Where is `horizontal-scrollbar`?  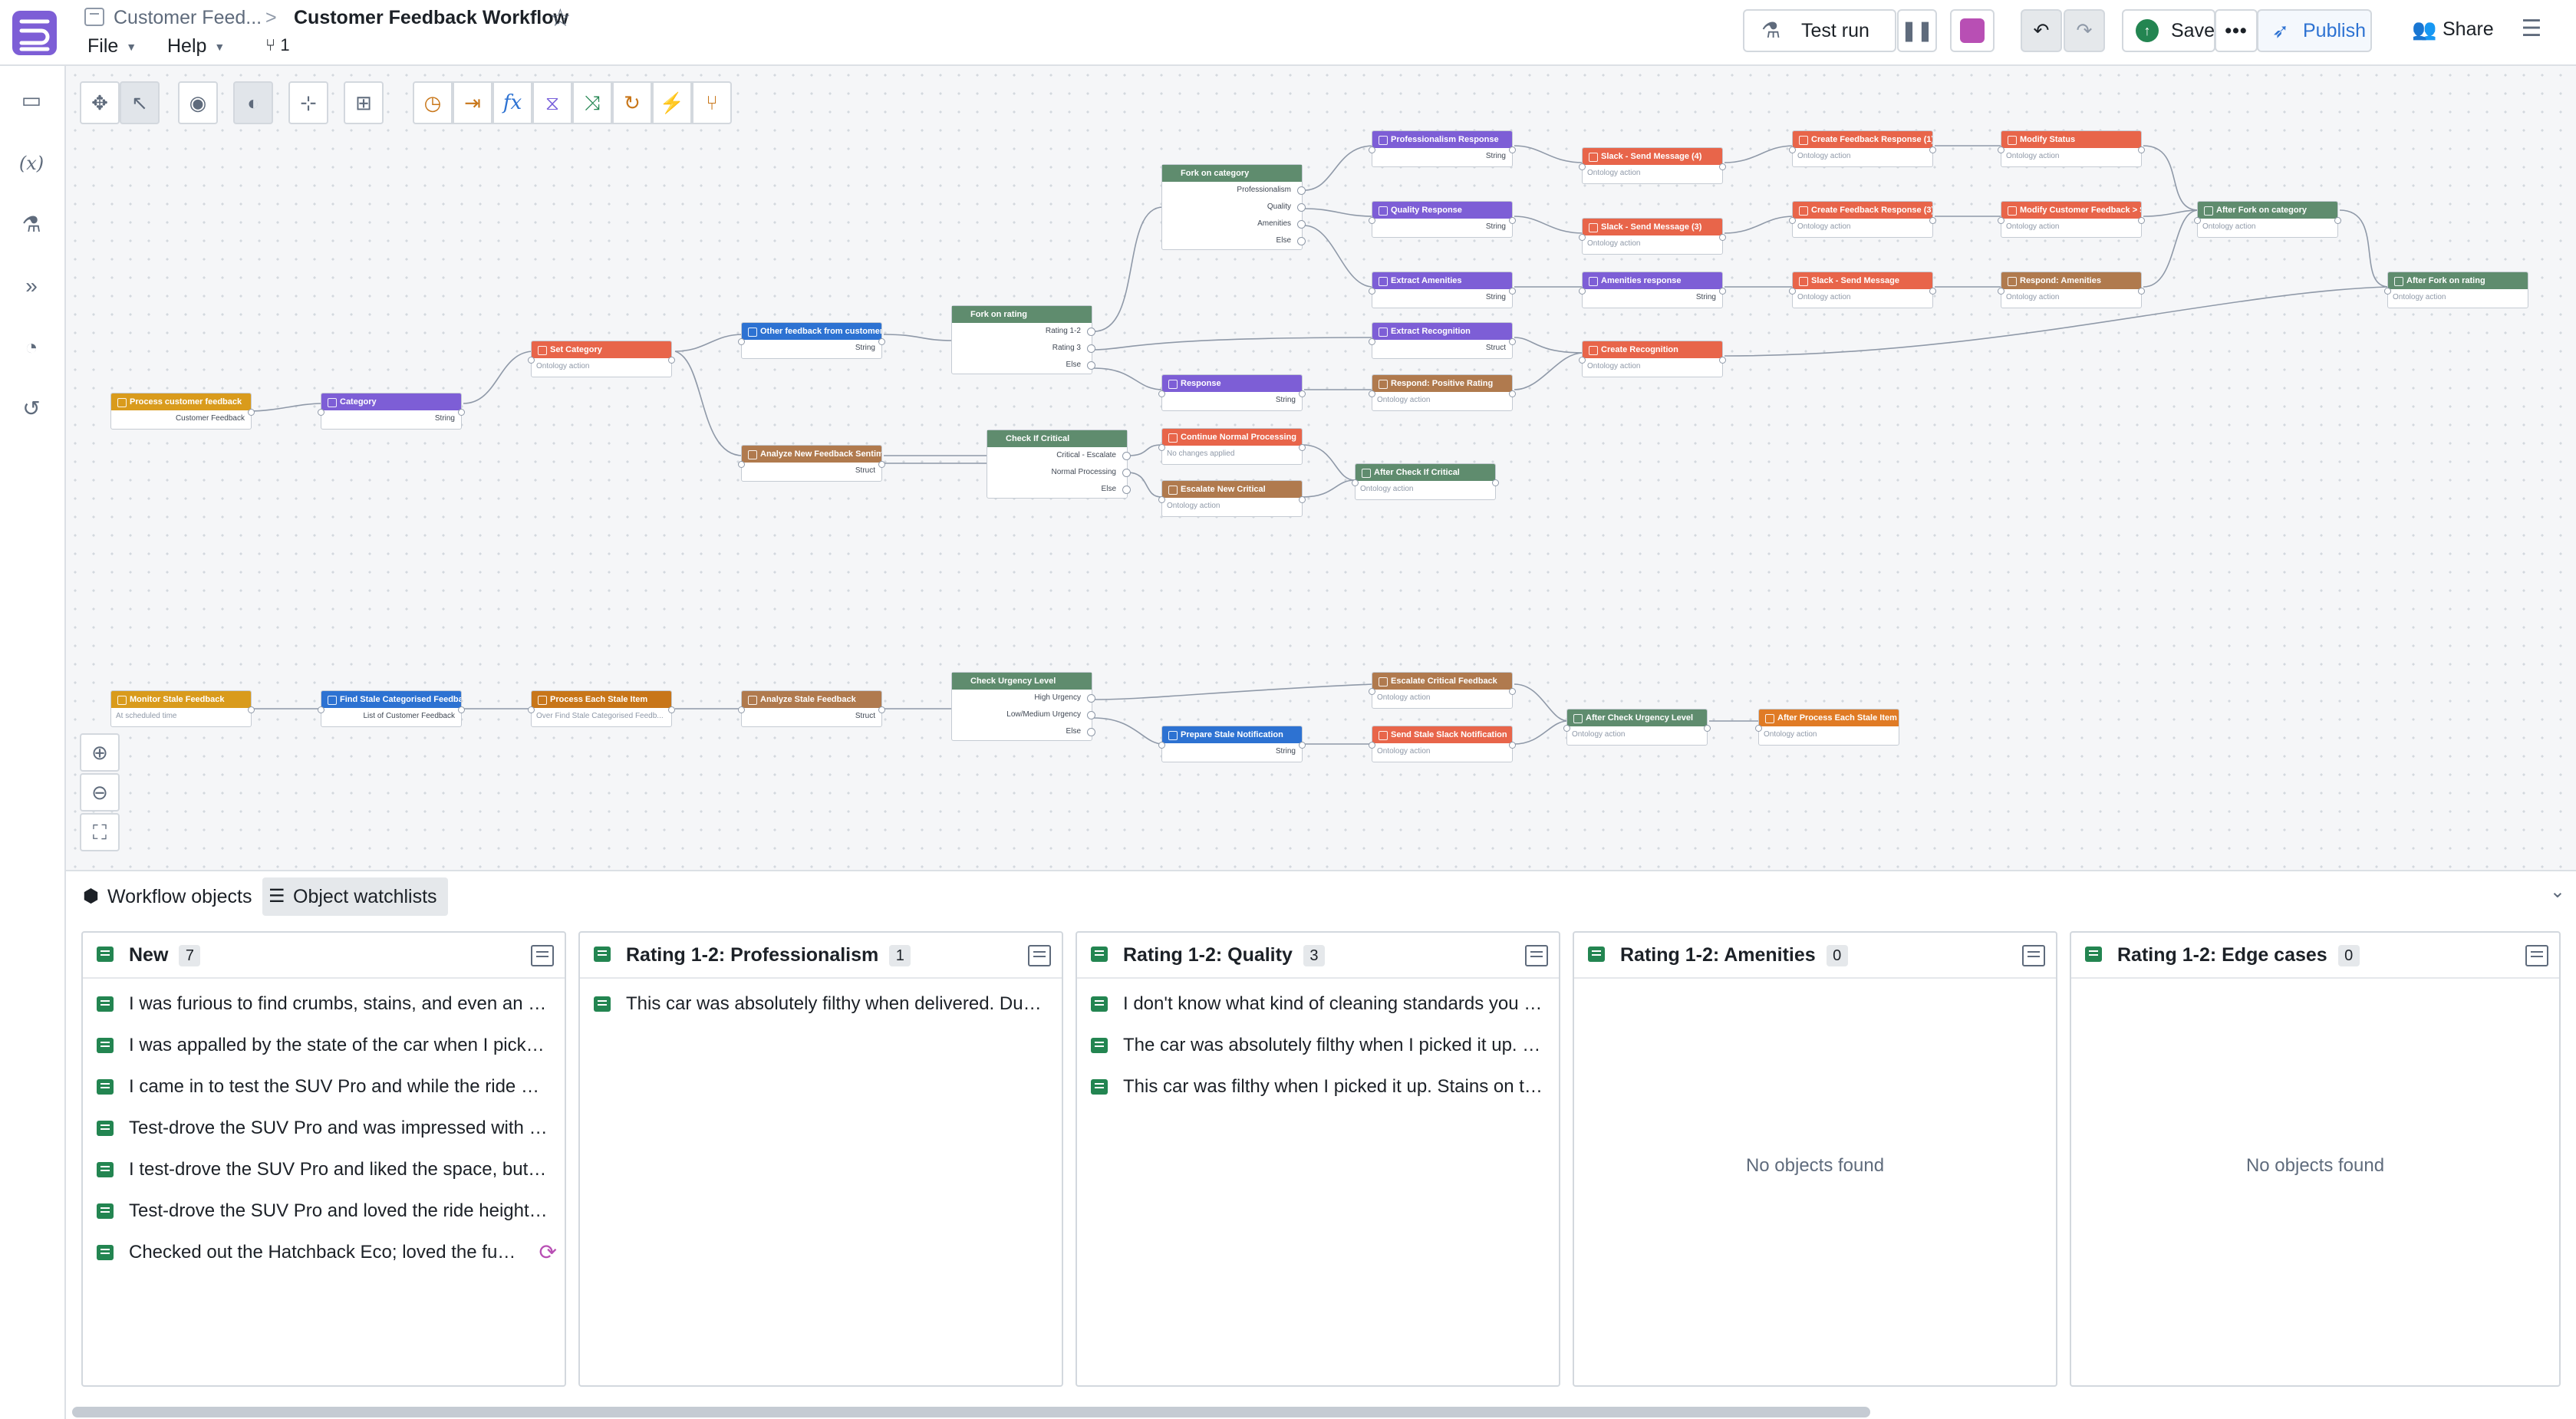 horizontal-scrollbar is located at coordinates (971, 1412).